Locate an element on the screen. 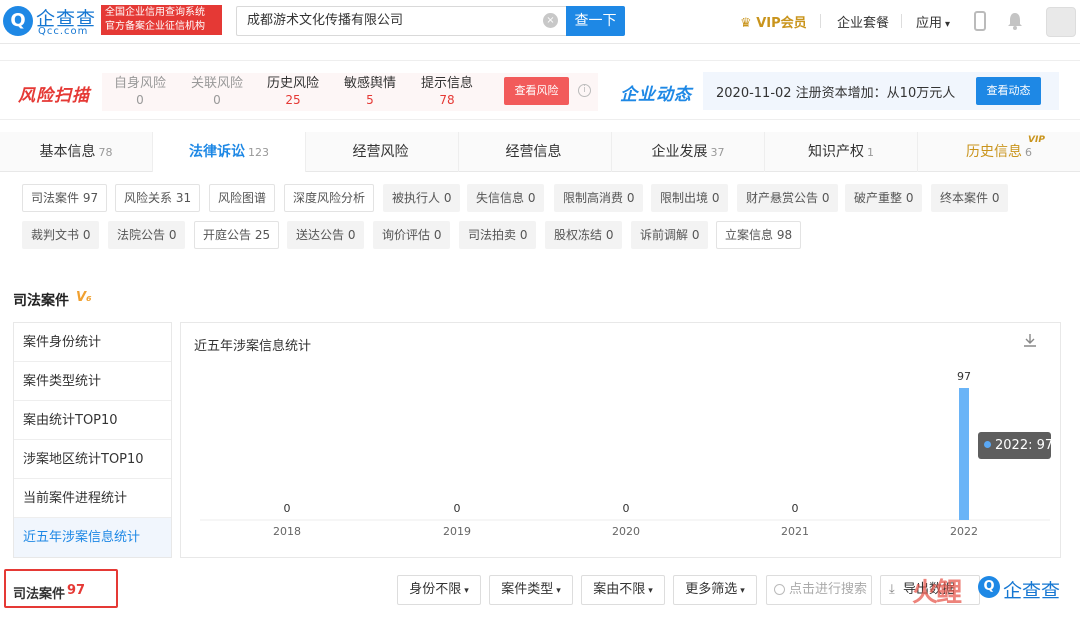 This screenshot has height=619, width=1080. risk-item-value: 78 is located at coordinates (447, 100).